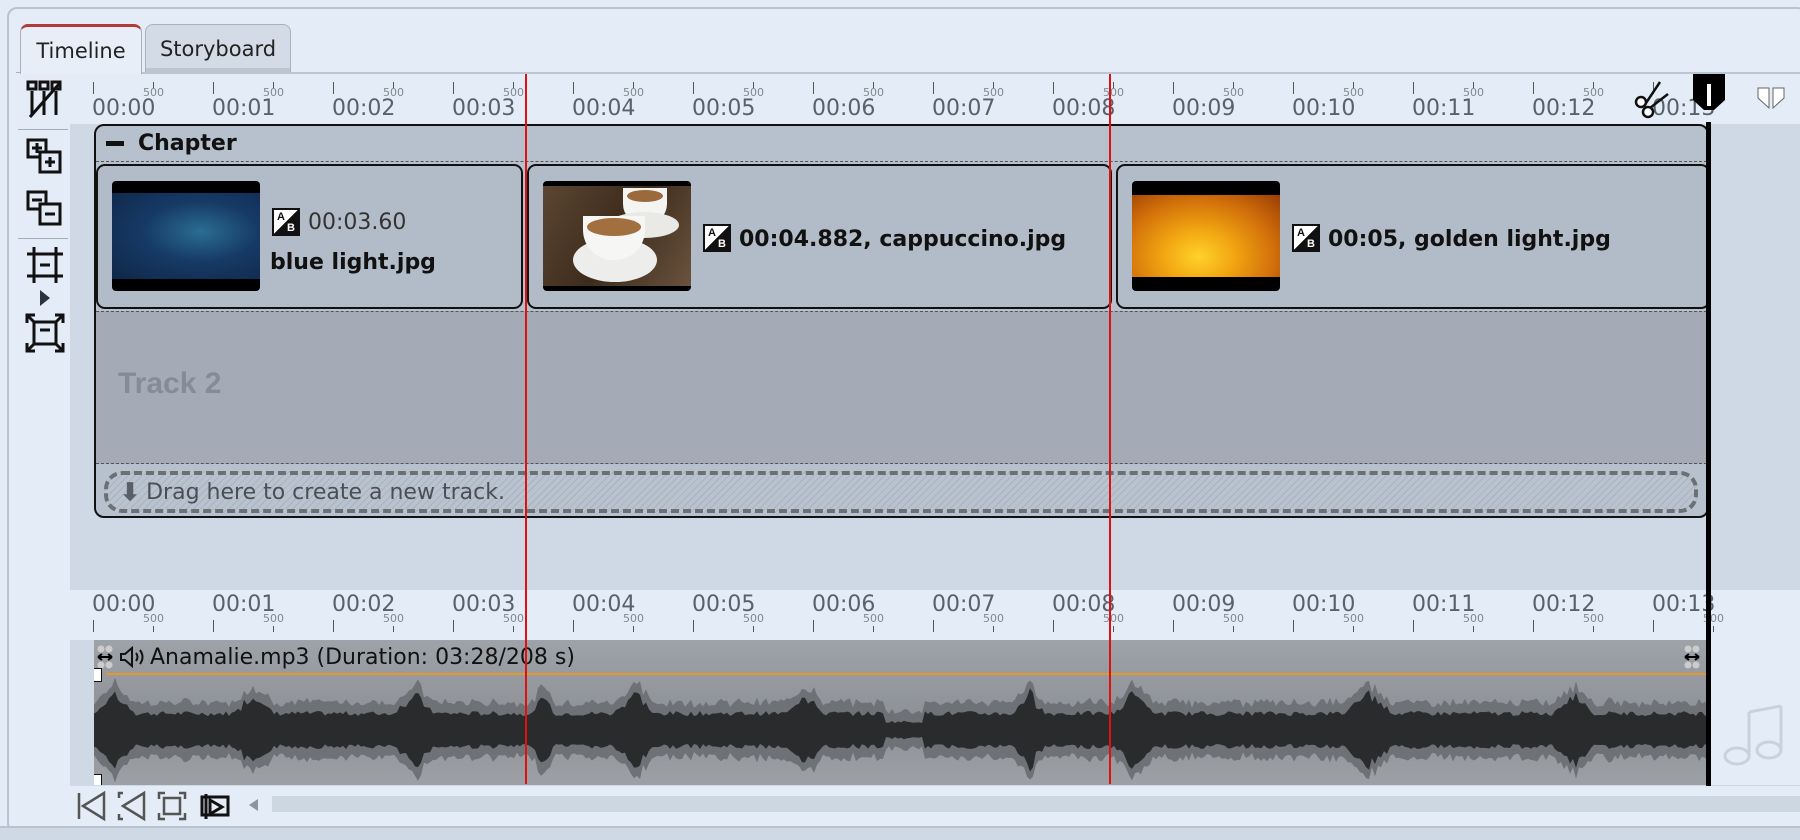 This screenshot has width=1800, height=840. I want to click on clip-cappuccino: AB 00:04.882, cappuccino.jpg, so click(819, 236).